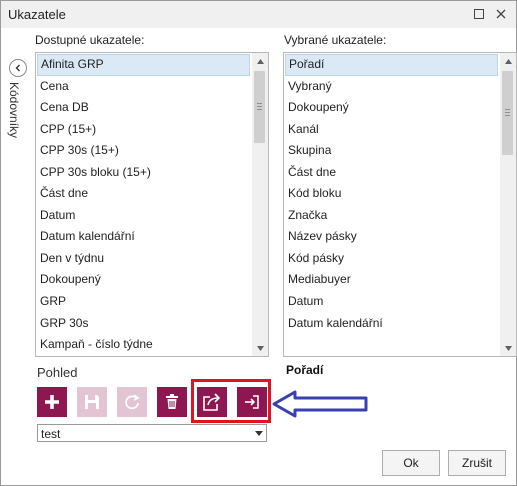 This screenshot has height=486, width=517. I want to click on window-title: Ukazatele, so click(37, 14).